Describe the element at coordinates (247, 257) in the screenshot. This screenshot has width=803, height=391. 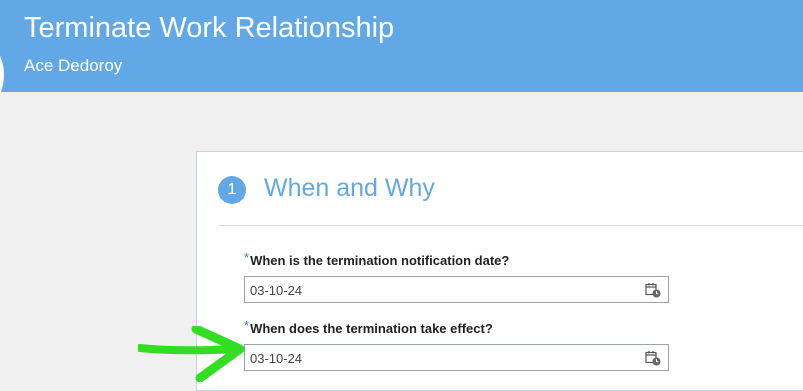
I see `required-marker: *` at that location.